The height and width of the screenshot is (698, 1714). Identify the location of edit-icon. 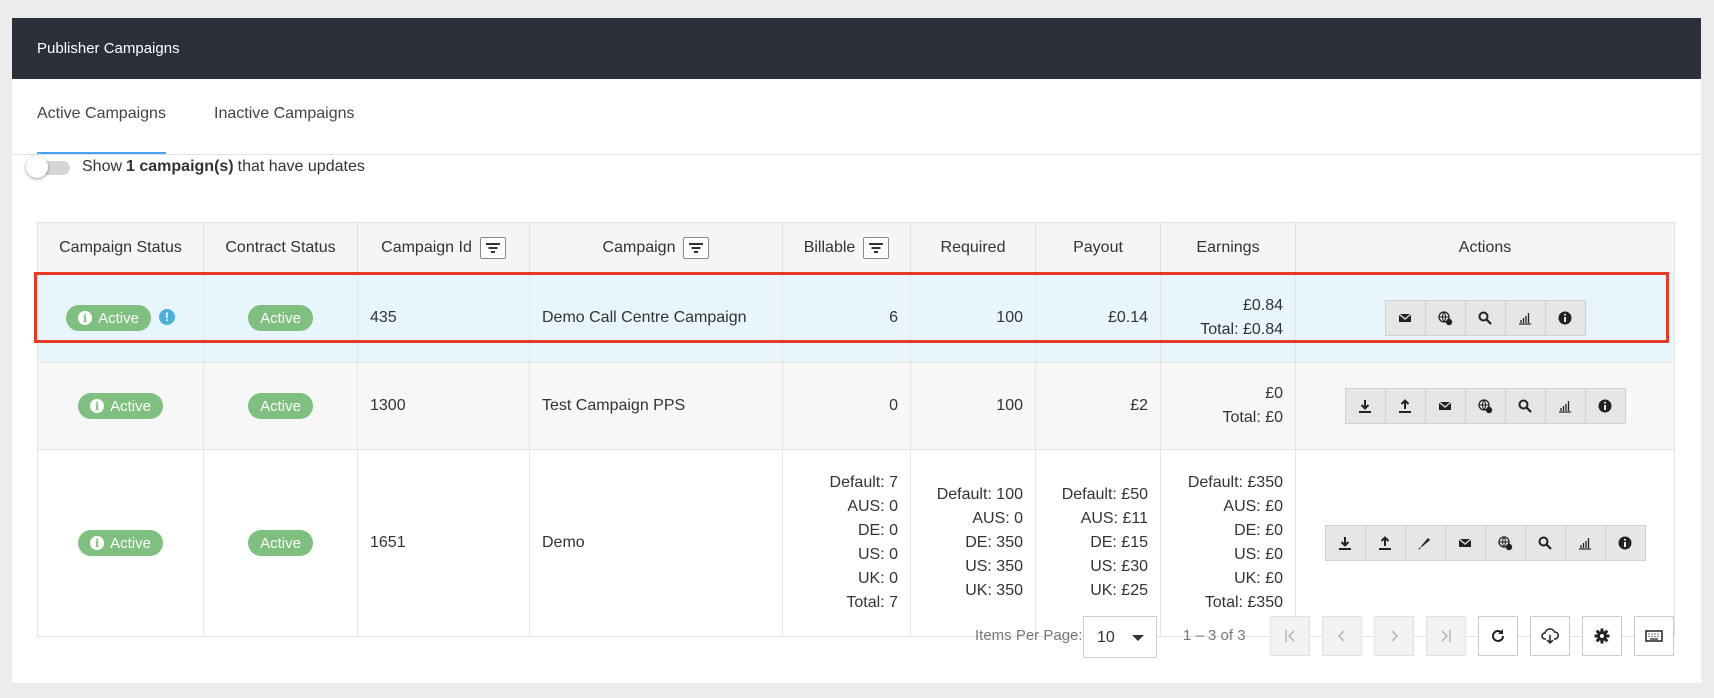
(1424, 544).